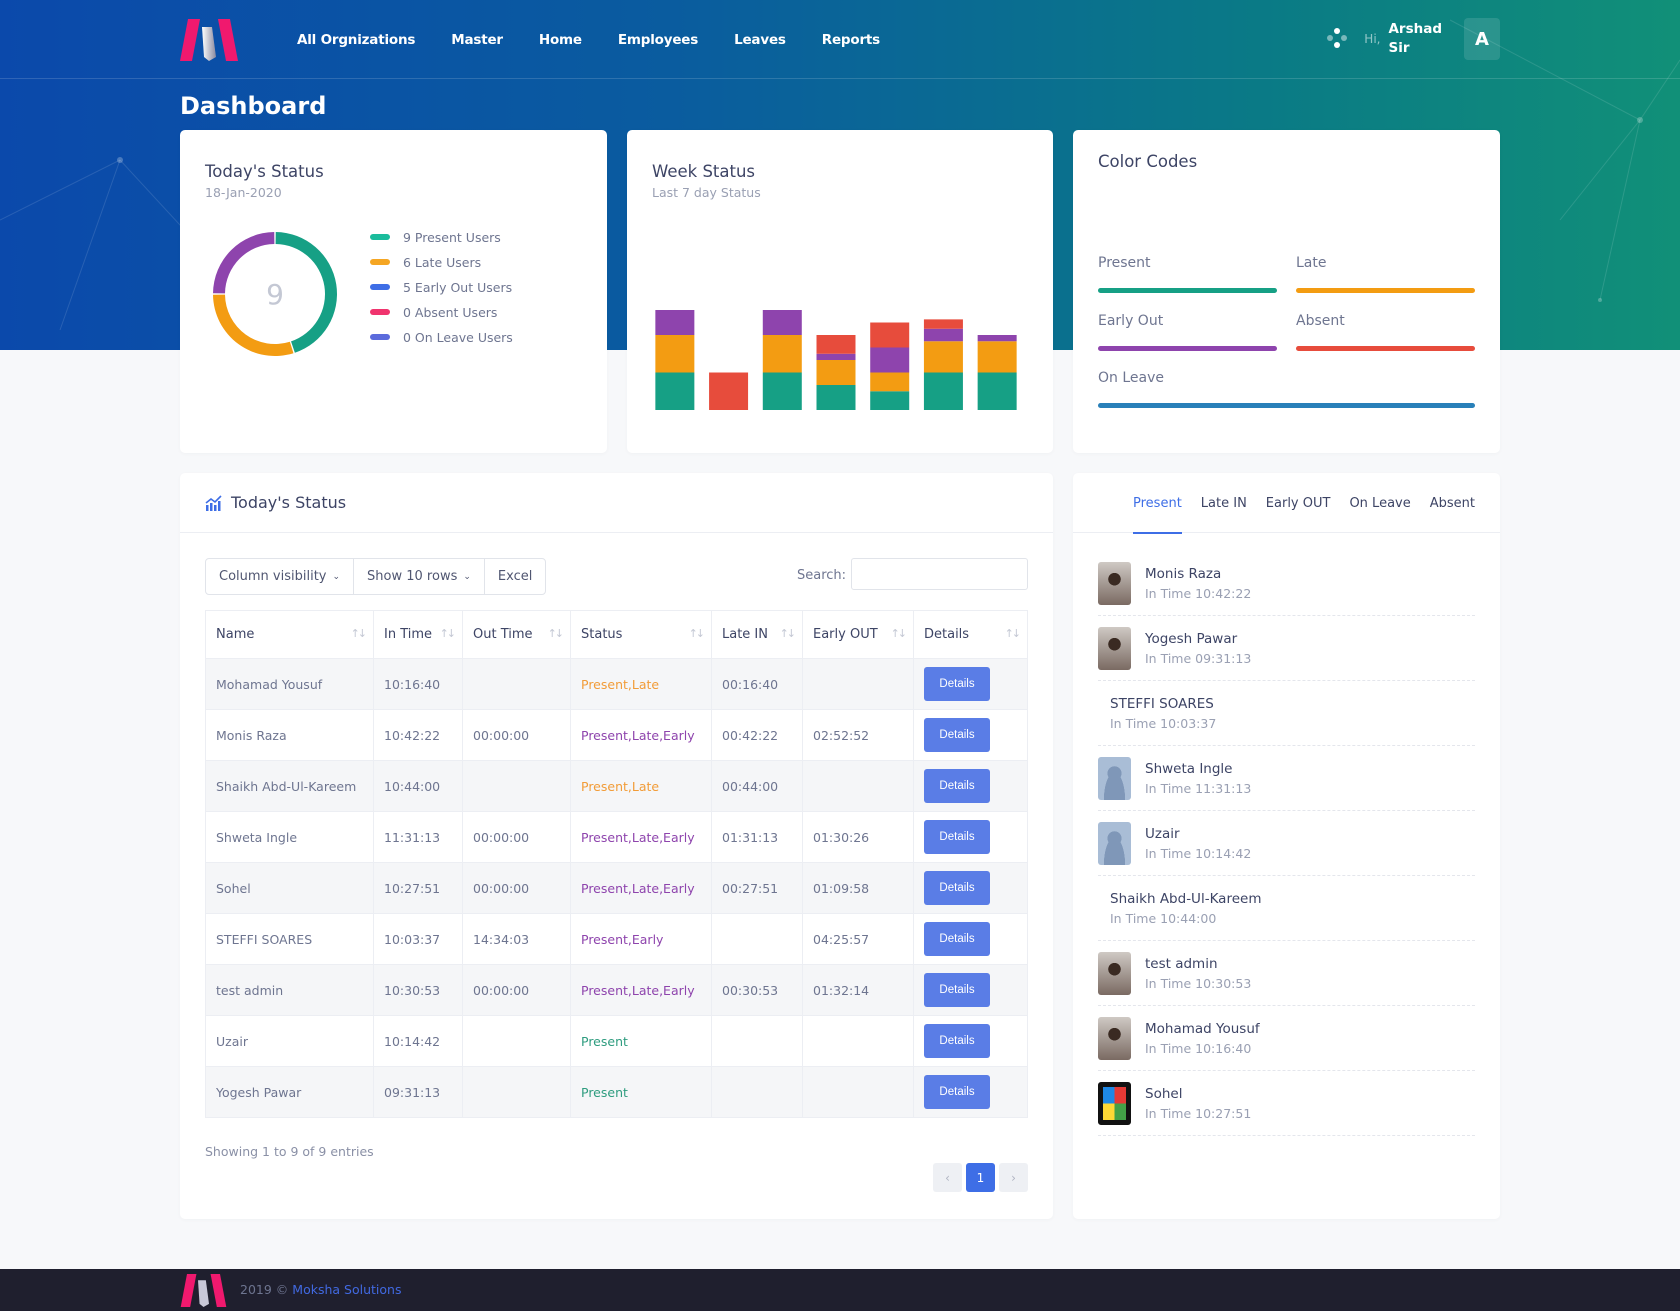 This screenshot has height=1311, width=1680. I want to click on cell-early-out: 01:09:58, so click(858, 888).